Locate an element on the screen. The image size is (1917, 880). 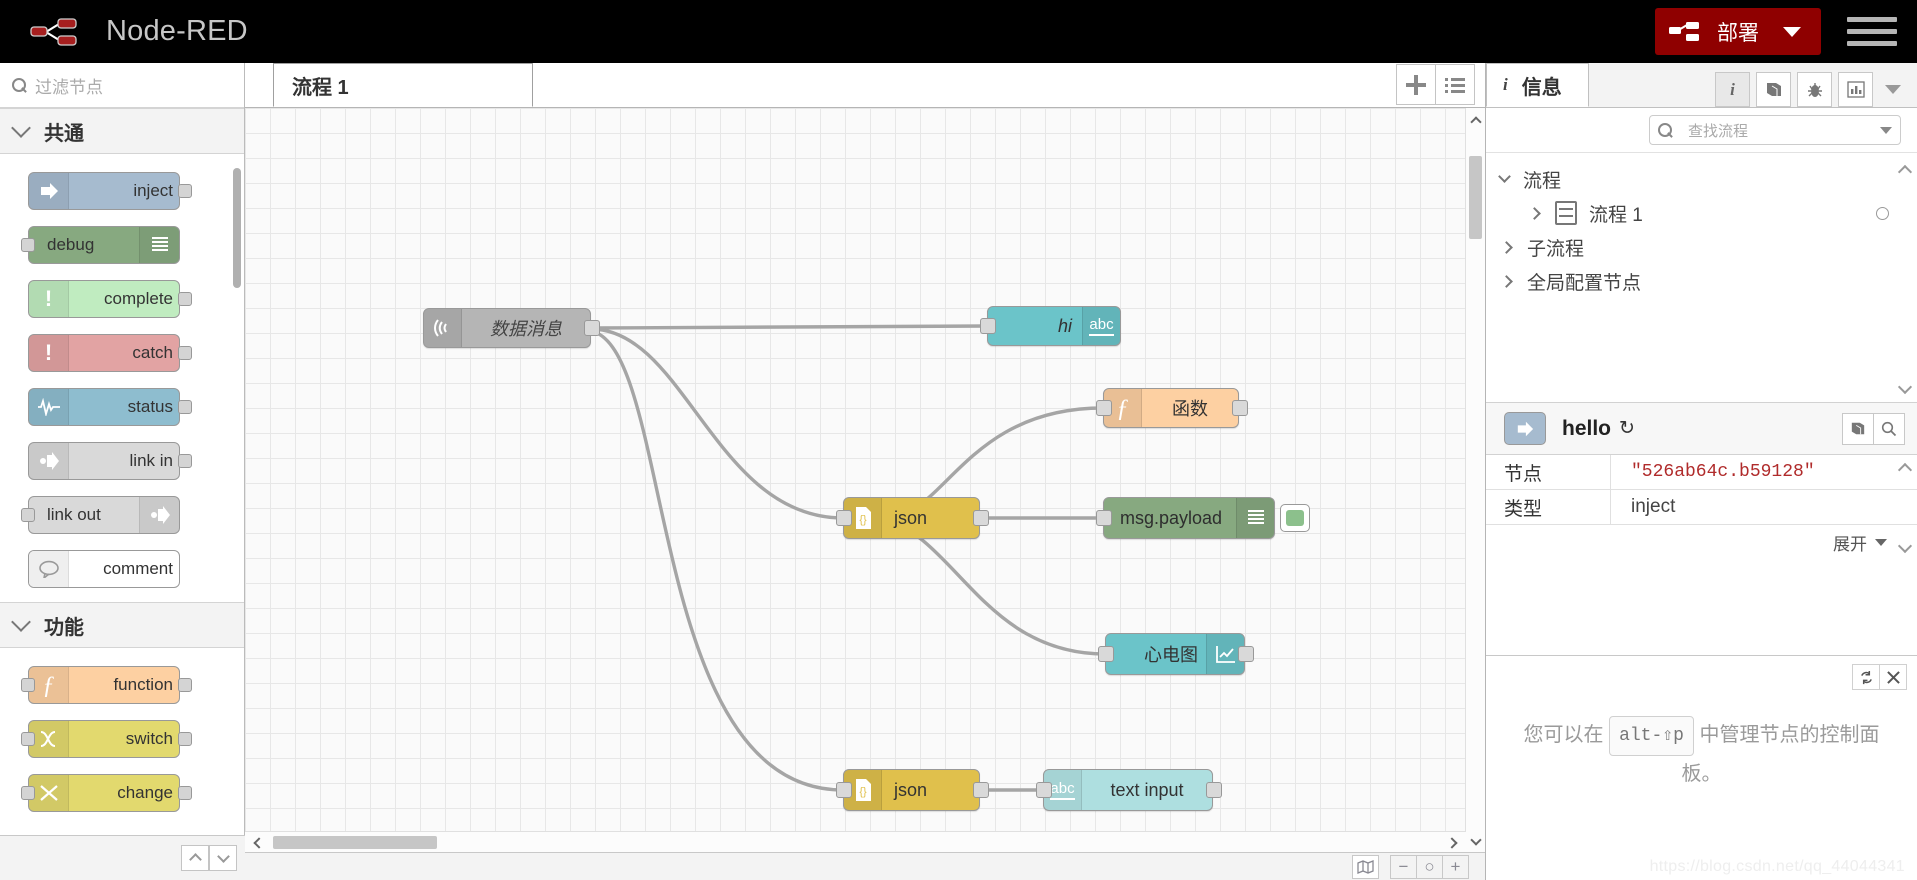
palette-item-catch: ! catch is located at coordinates (122, 353).